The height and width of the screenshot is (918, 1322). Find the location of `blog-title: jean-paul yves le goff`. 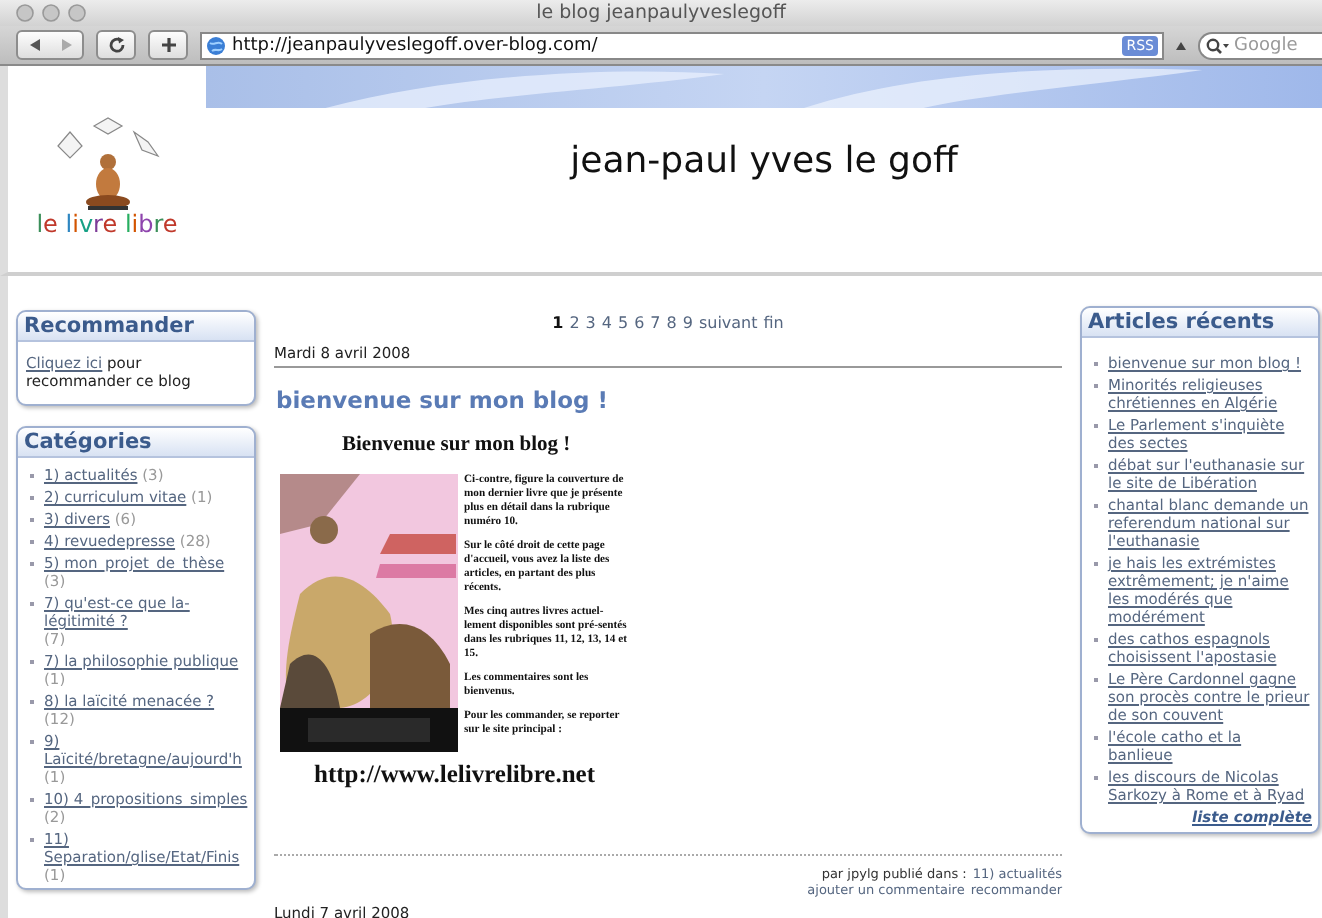

blog-title: jean-paul yves le goff is located at coordinates (764, 160).